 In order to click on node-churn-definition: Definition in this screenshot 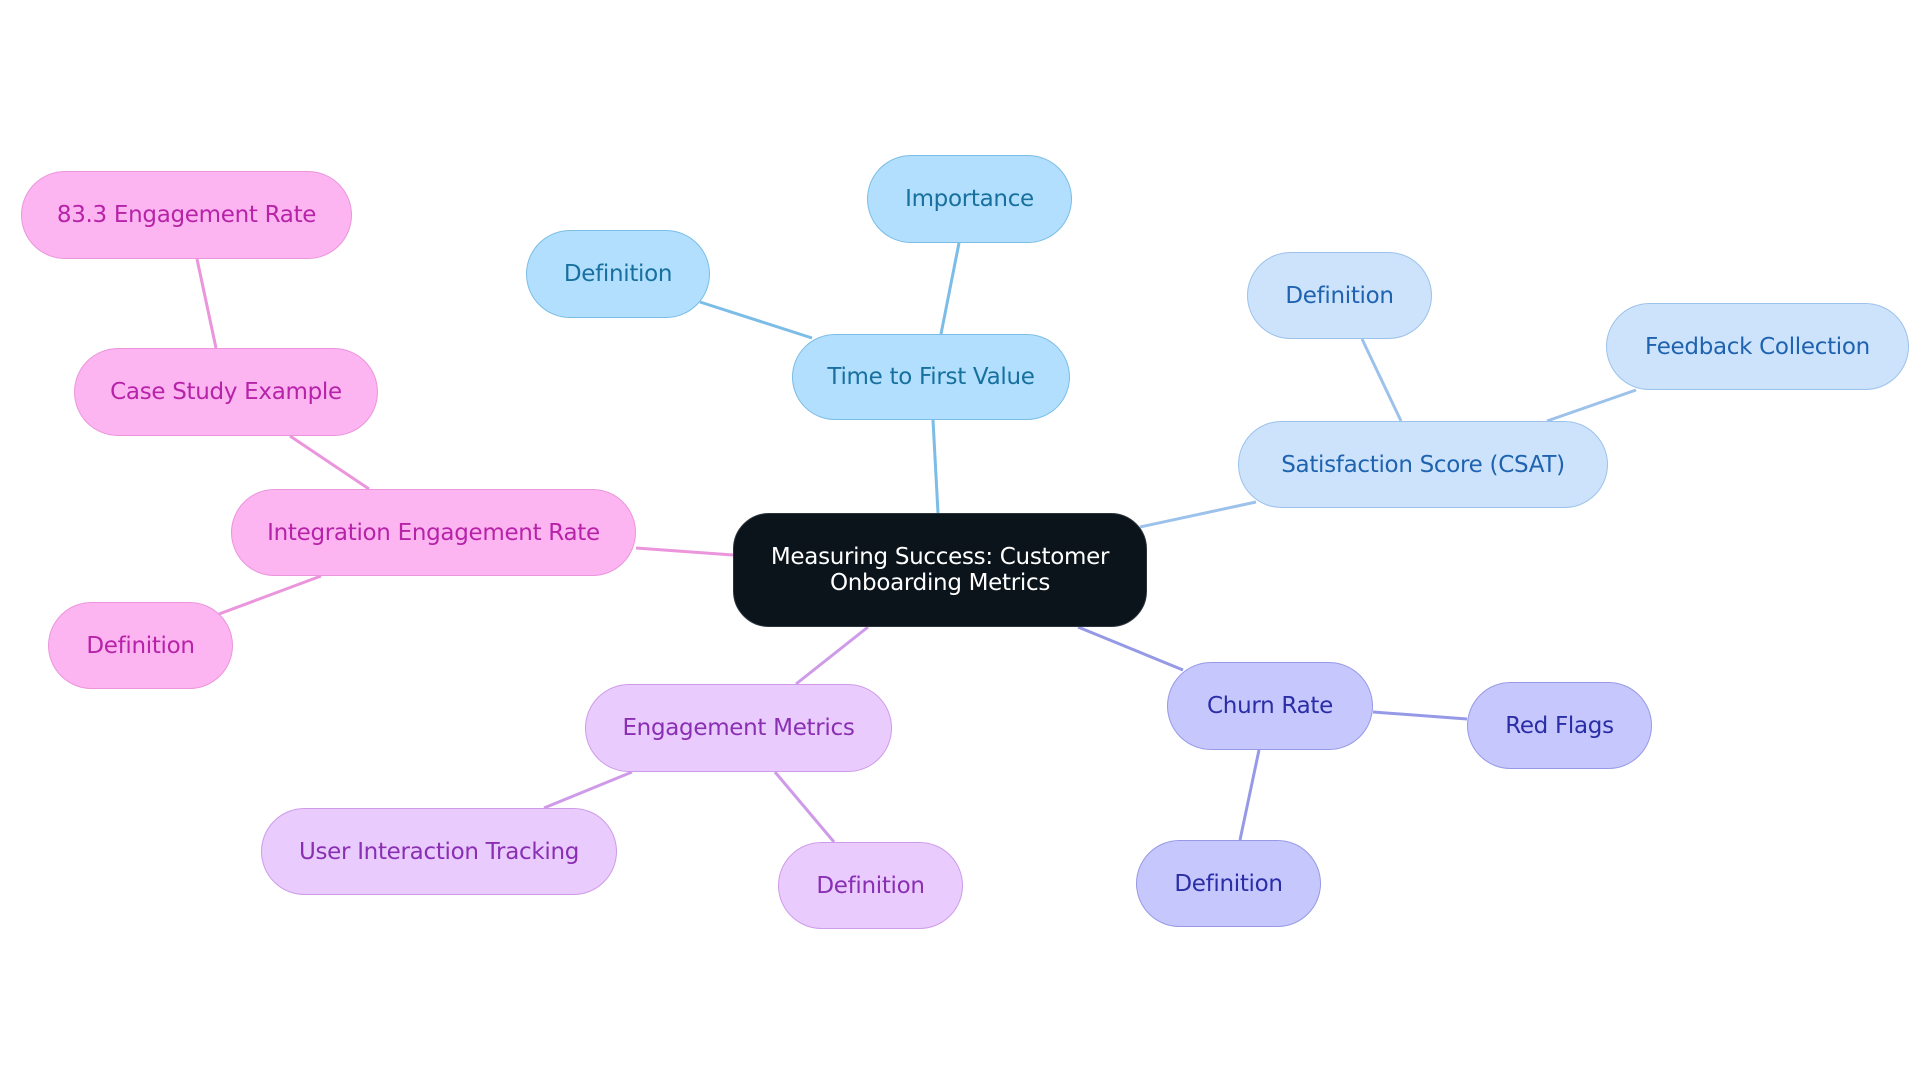, I will do `click(1228, 883)`.